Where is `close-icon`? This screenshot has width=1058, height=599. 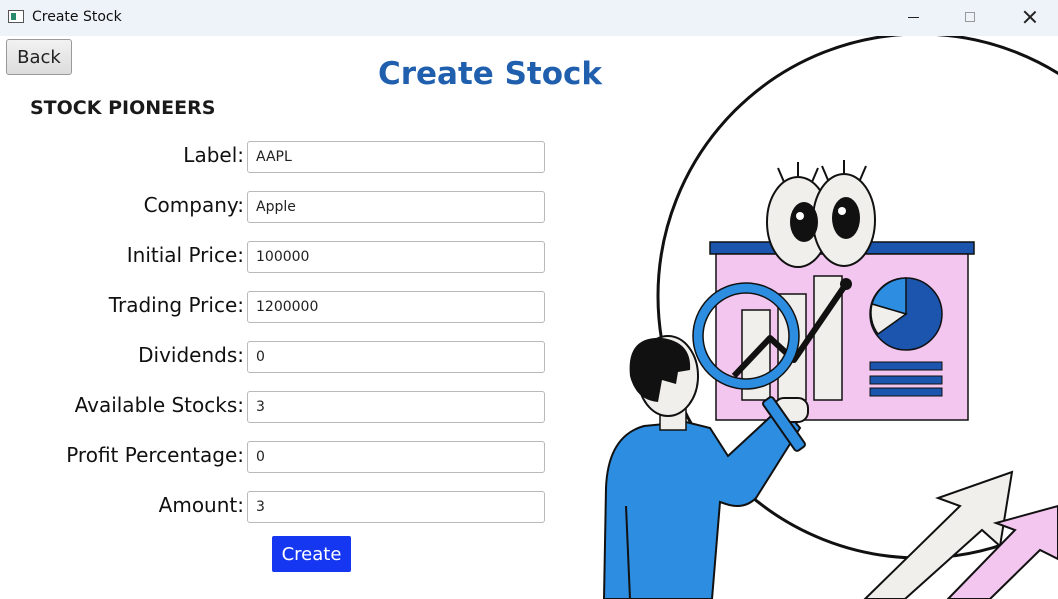 close-icon is located at coordinates (1030, 17).